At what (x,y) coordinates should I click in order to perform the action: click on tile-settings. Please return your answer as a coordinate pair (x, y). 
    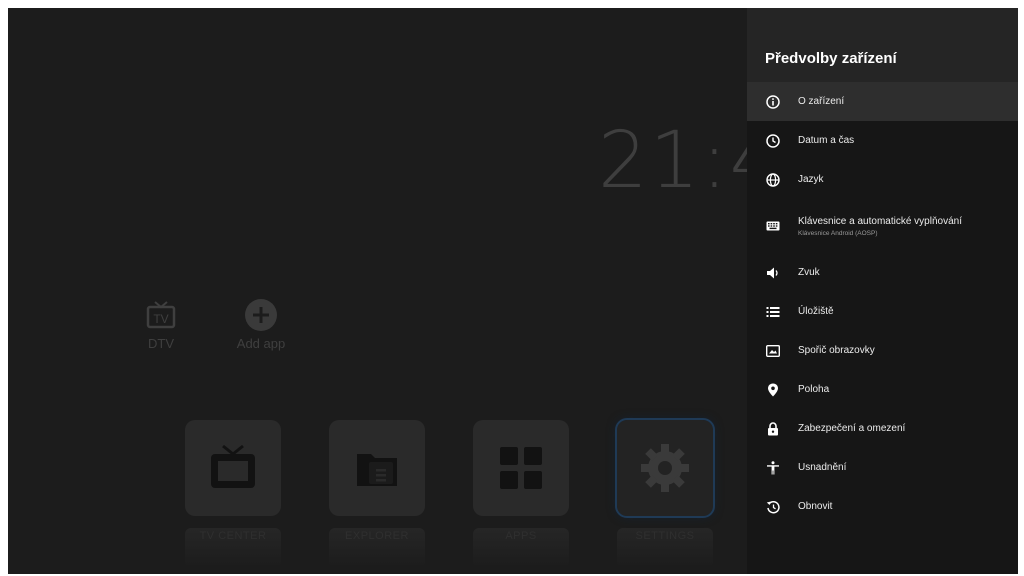
    Looking at the image, I should click on (665, 468).